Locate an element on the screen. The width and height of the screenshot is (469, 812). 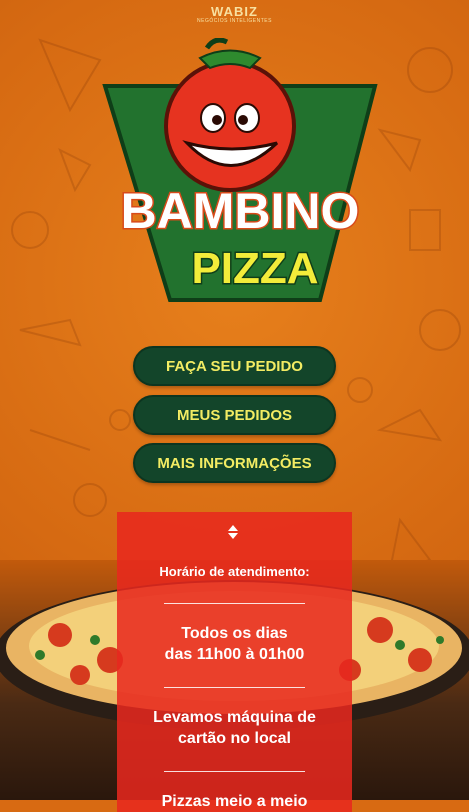
card-line-2: cartão no local is located at coordinates (234, 738).